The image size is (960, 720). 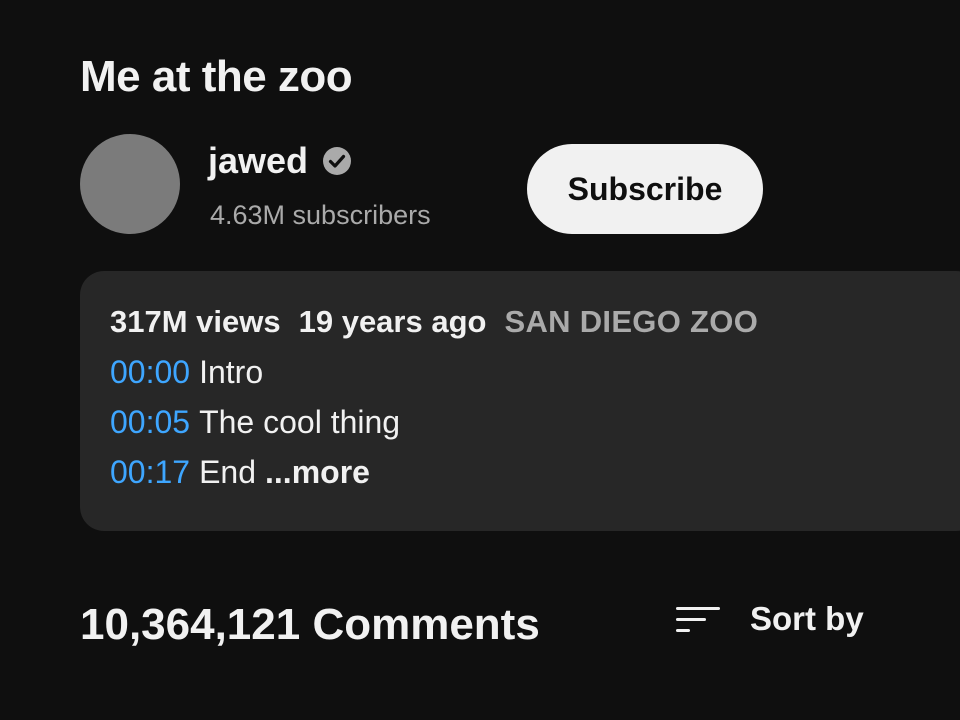 I want to click on subscriber-count: 4.63M subscribers, so click(x=320, y=215).